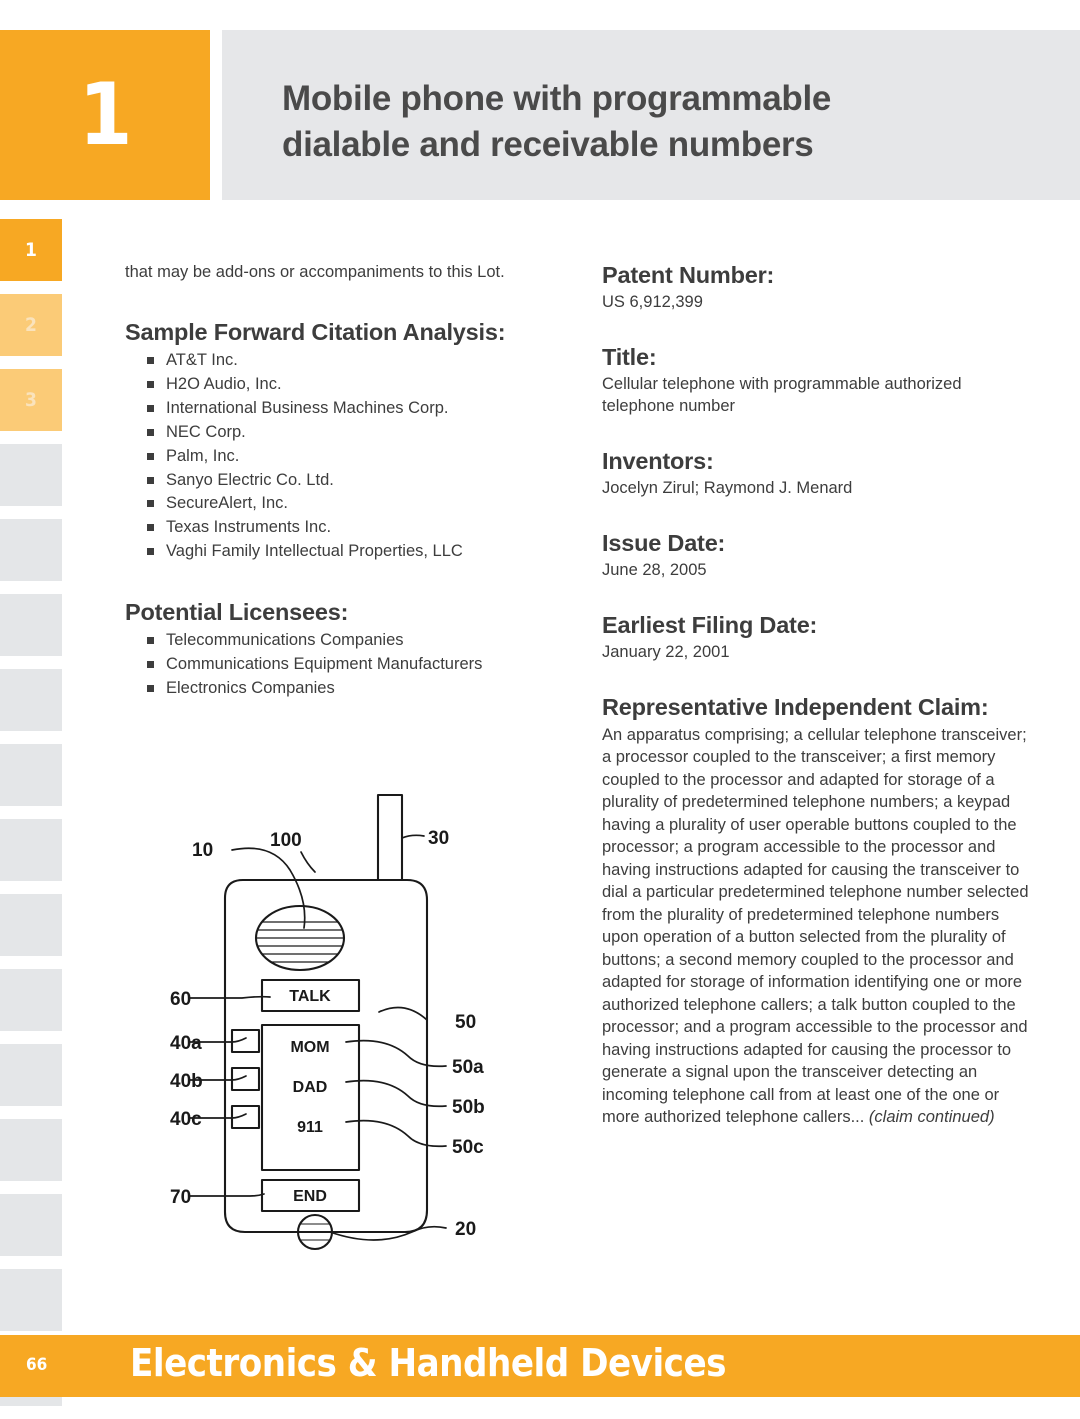 The width and height of the screenshot is (1080, 1419). I want to click on figure-button-911: 911, so click(310, 1127).